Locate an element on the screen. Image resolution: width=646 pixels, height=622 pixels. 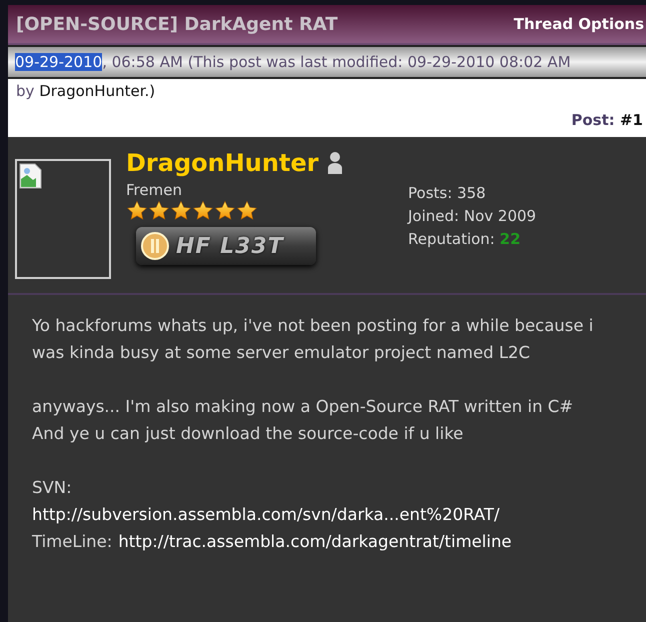
userbar-badge: HF L33T is located at coordinates (226, 246).